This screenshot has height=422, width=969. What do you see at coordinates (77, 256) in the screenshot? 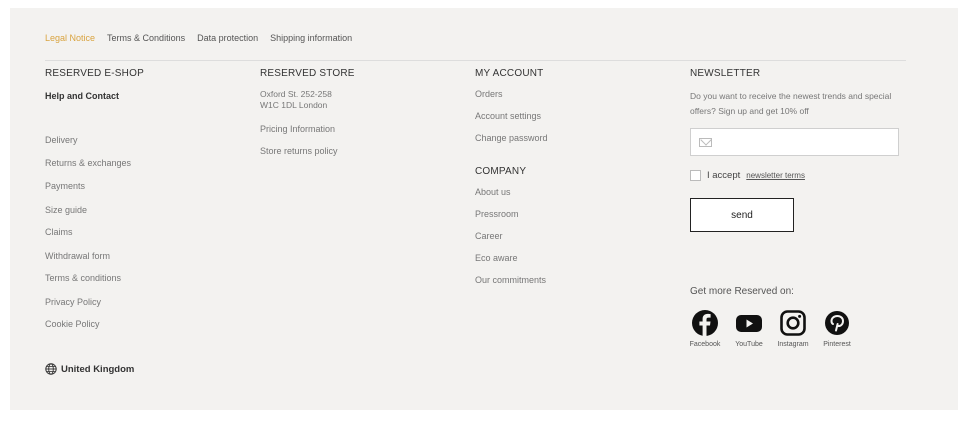
I see `withdrawal-form-link: Withdrawal form` at bounding box center [77, 256].